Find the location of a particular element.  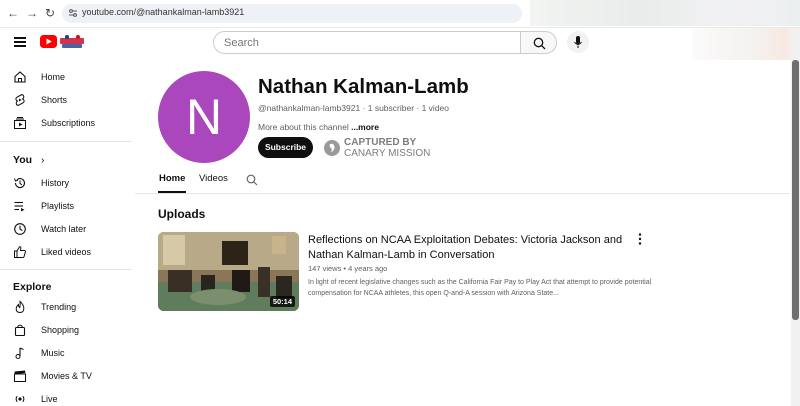

search-icon is located at coordinates (539, 43).